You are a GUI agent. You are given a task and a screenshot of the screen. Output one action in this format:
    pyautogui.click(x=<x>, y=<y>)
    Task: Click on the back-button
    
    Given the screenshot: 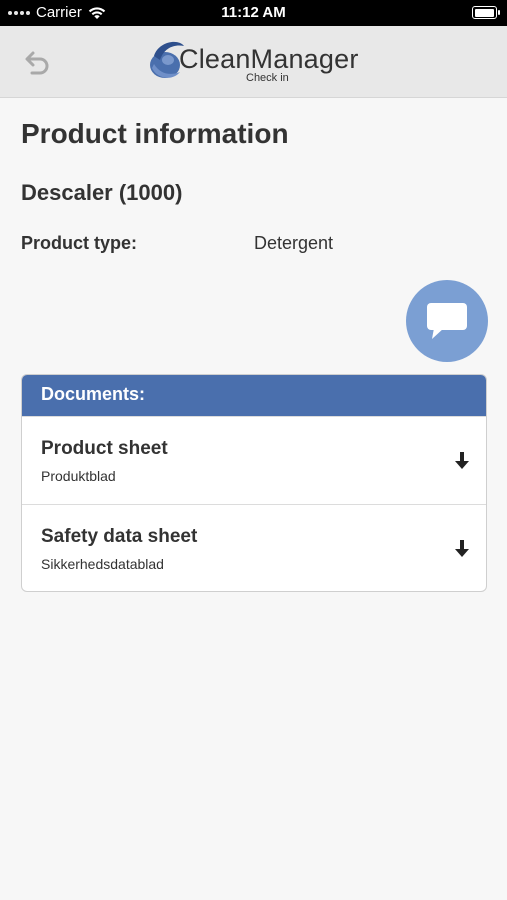 What is the action you would take?
    pyautogui.click(x=37, y=63)
    